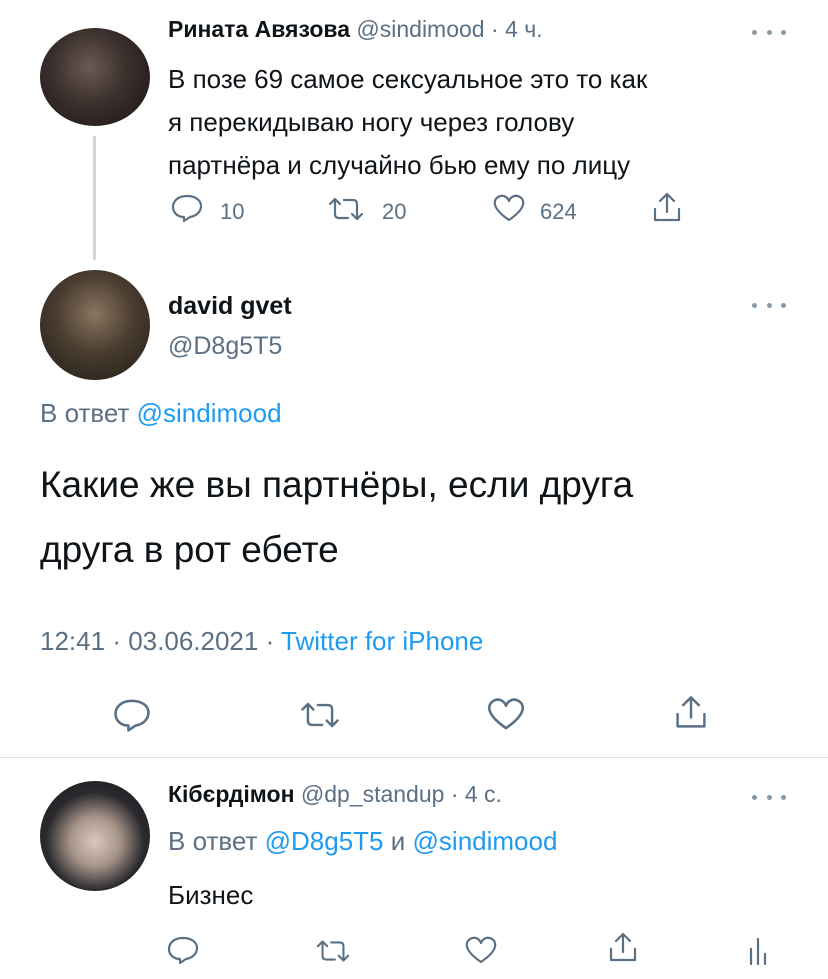  Describe the element at coordinates (94, 198) in the screenshot. I see `thread-line` at that location.